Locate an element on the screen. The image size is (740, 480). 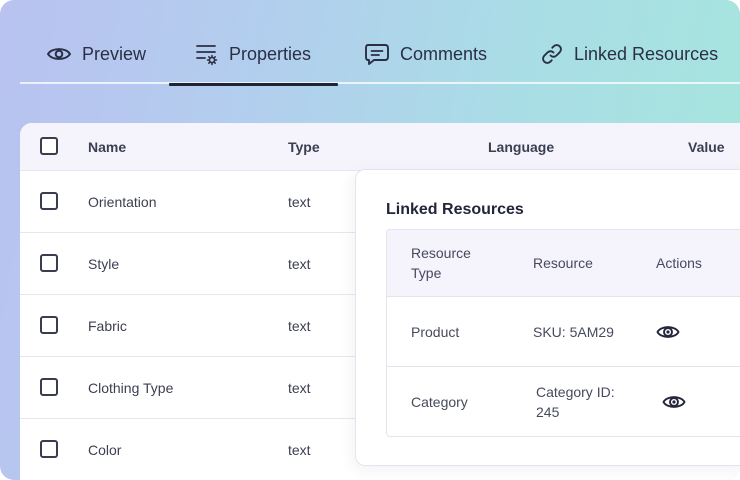
column-header-resource-type: Resource Type is located at coordinates (441, 263).